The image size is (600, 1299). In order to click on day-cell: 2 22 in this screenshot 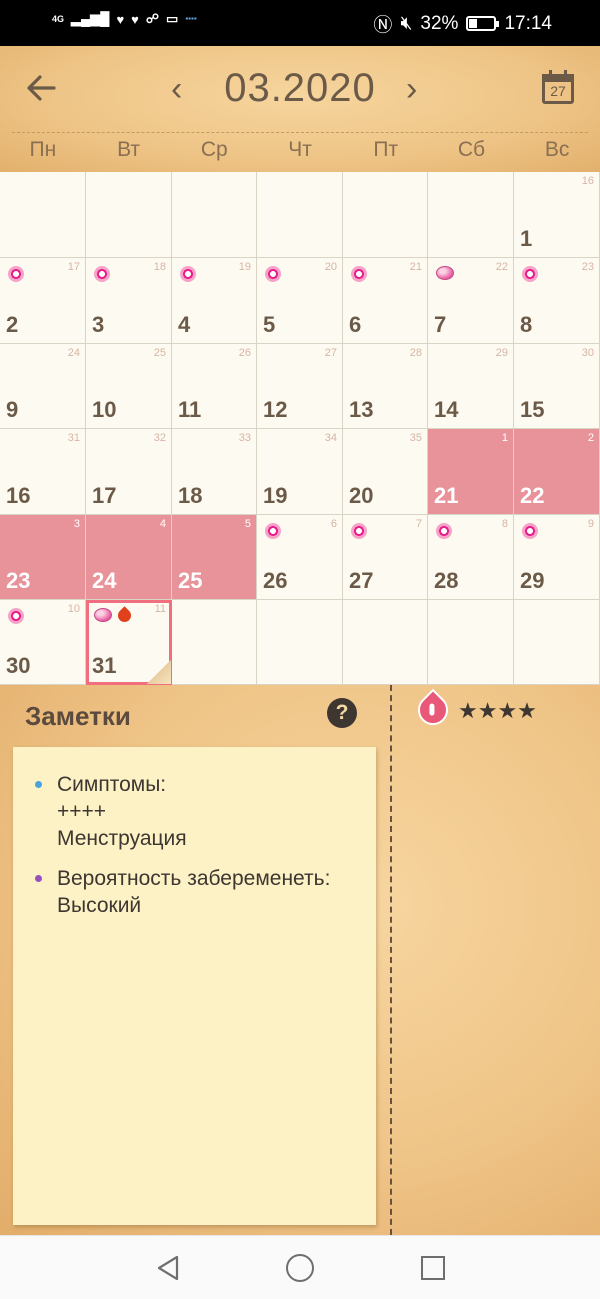, I will do `click(557, 472)`.